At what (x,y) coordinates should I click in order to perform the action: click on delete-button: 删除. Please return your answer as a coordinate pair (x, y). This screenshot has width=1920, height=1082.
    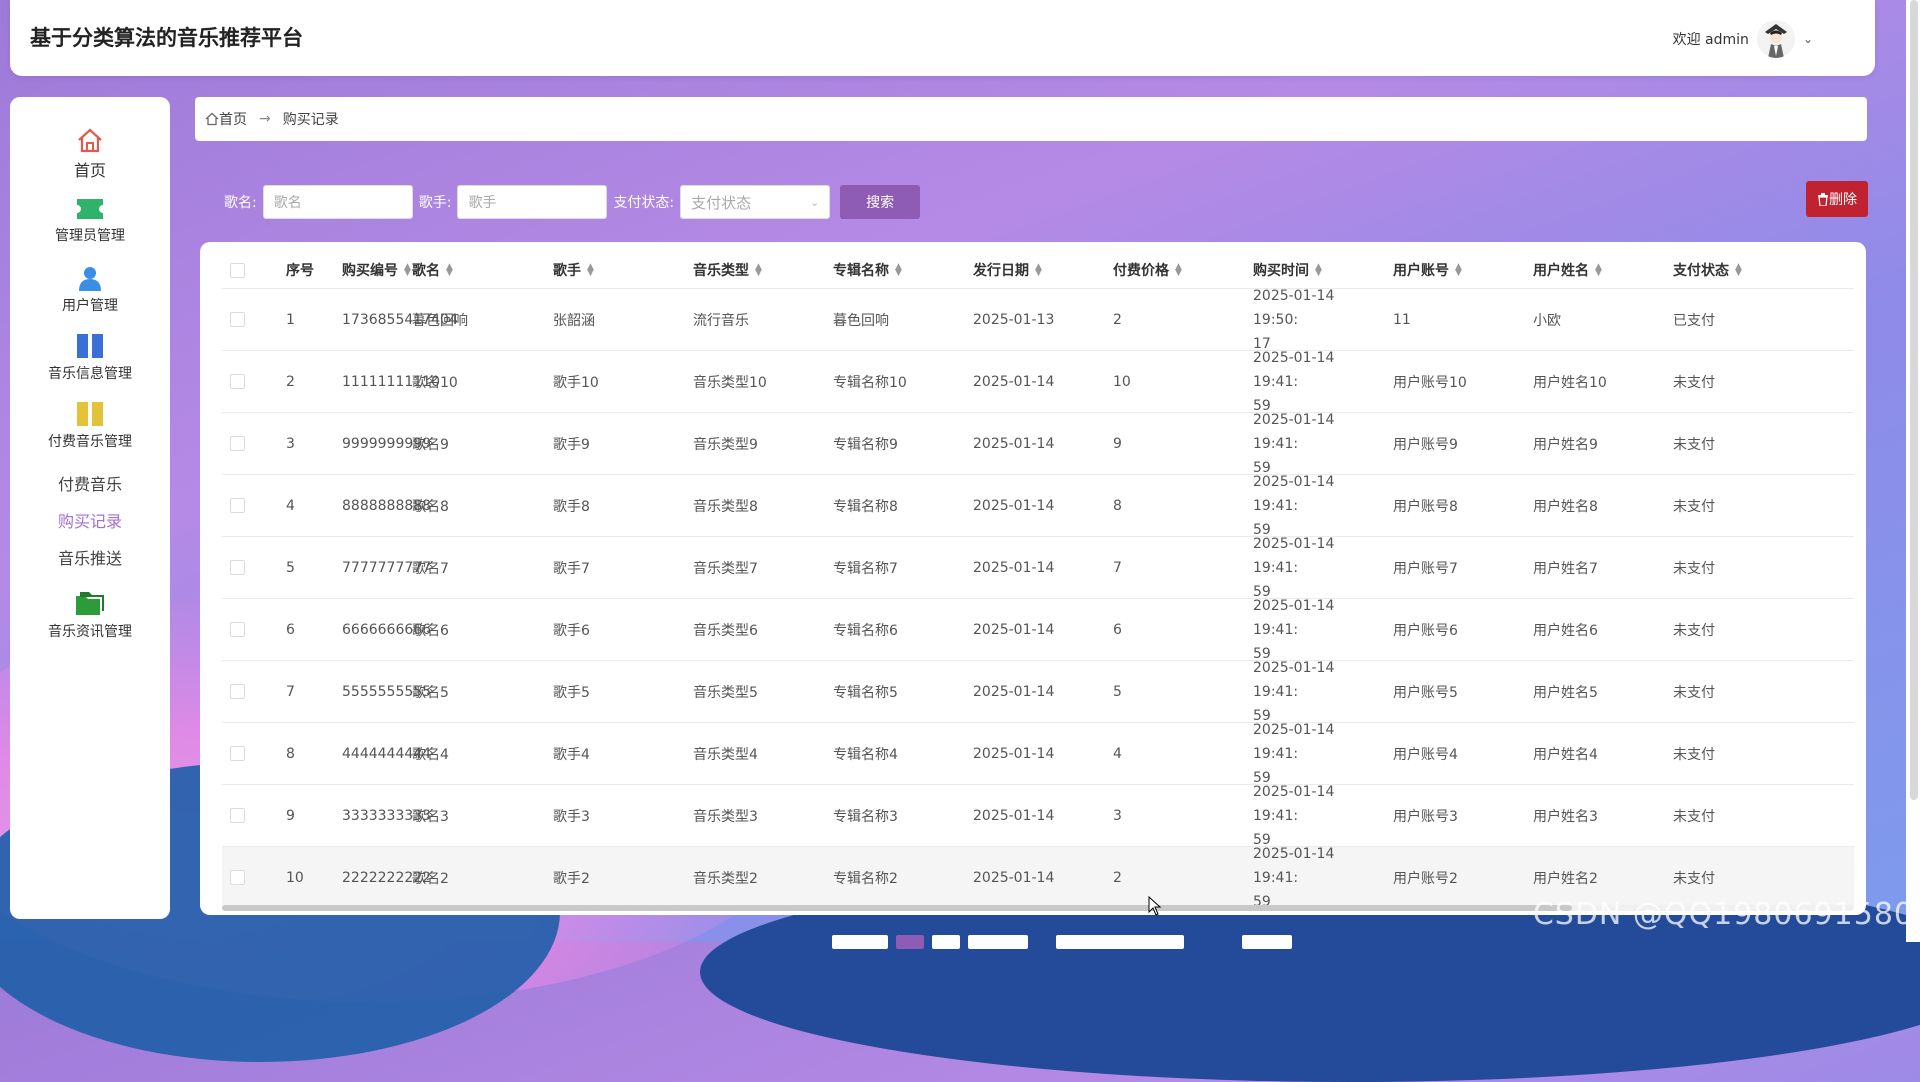
    Looking at the image, I should click on (1837, 199).